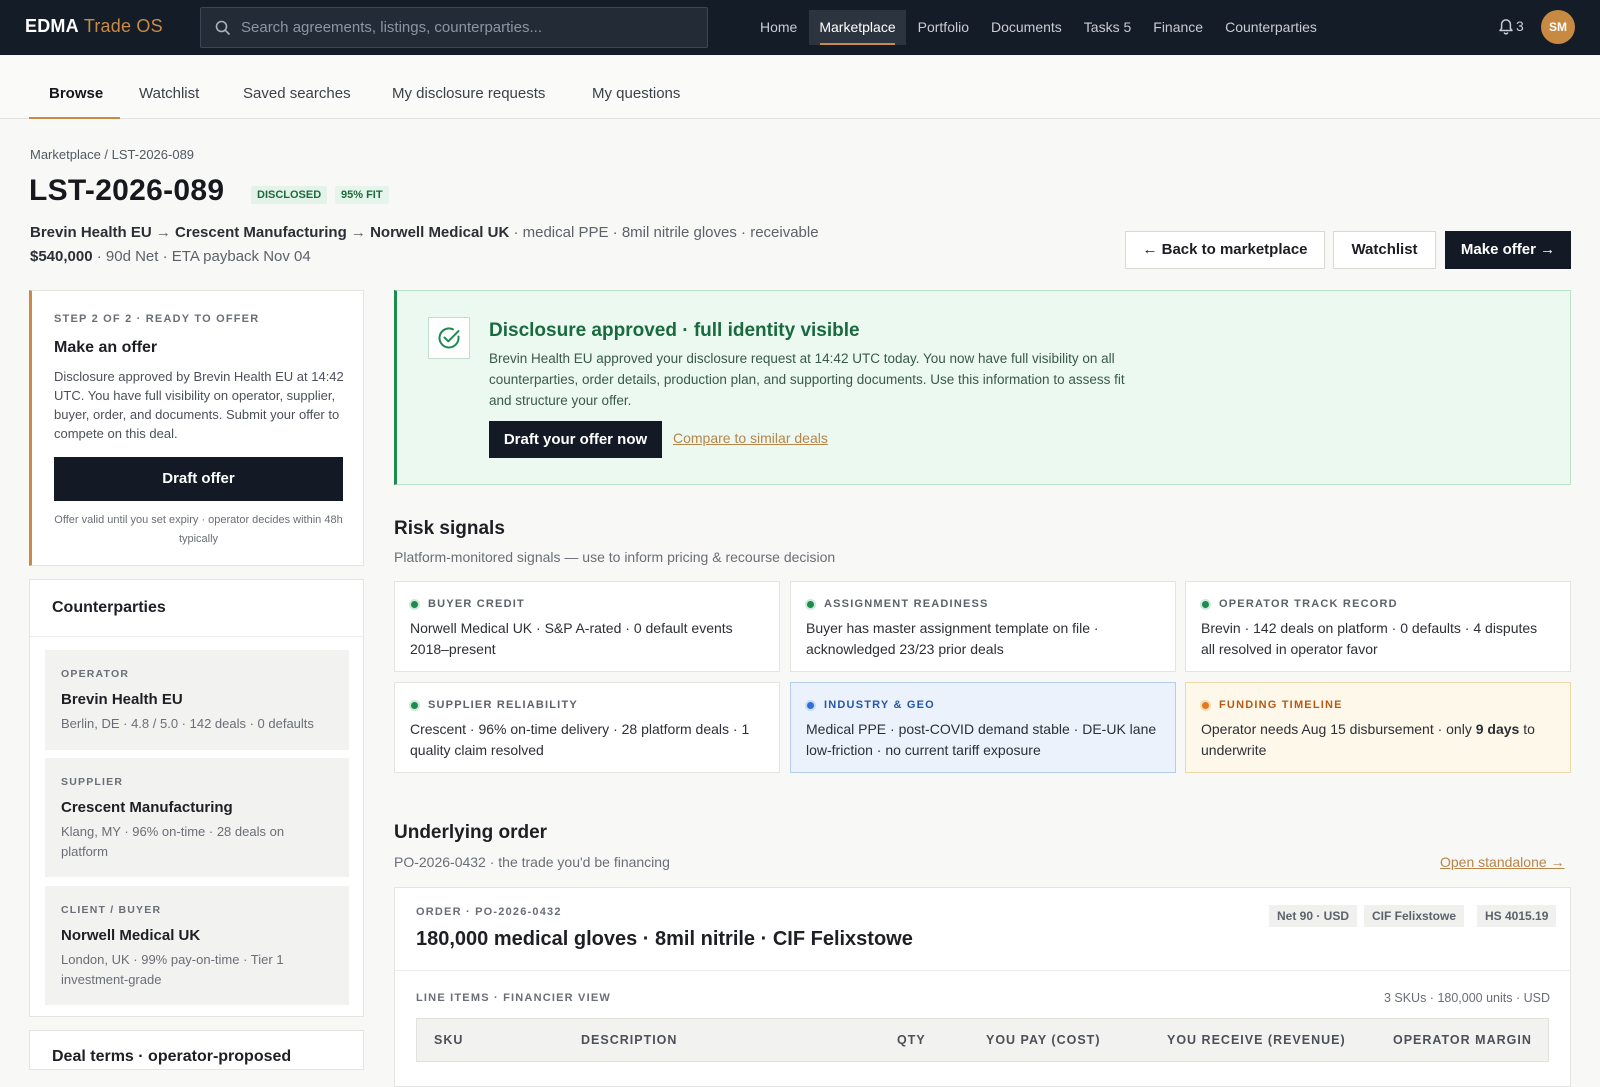 This screenshot has height=1087, width=1600. Describe the element at coordinates (147, 807) in the screenshot. I see `counterparty-name: Crescent Manufacturing` at that location.